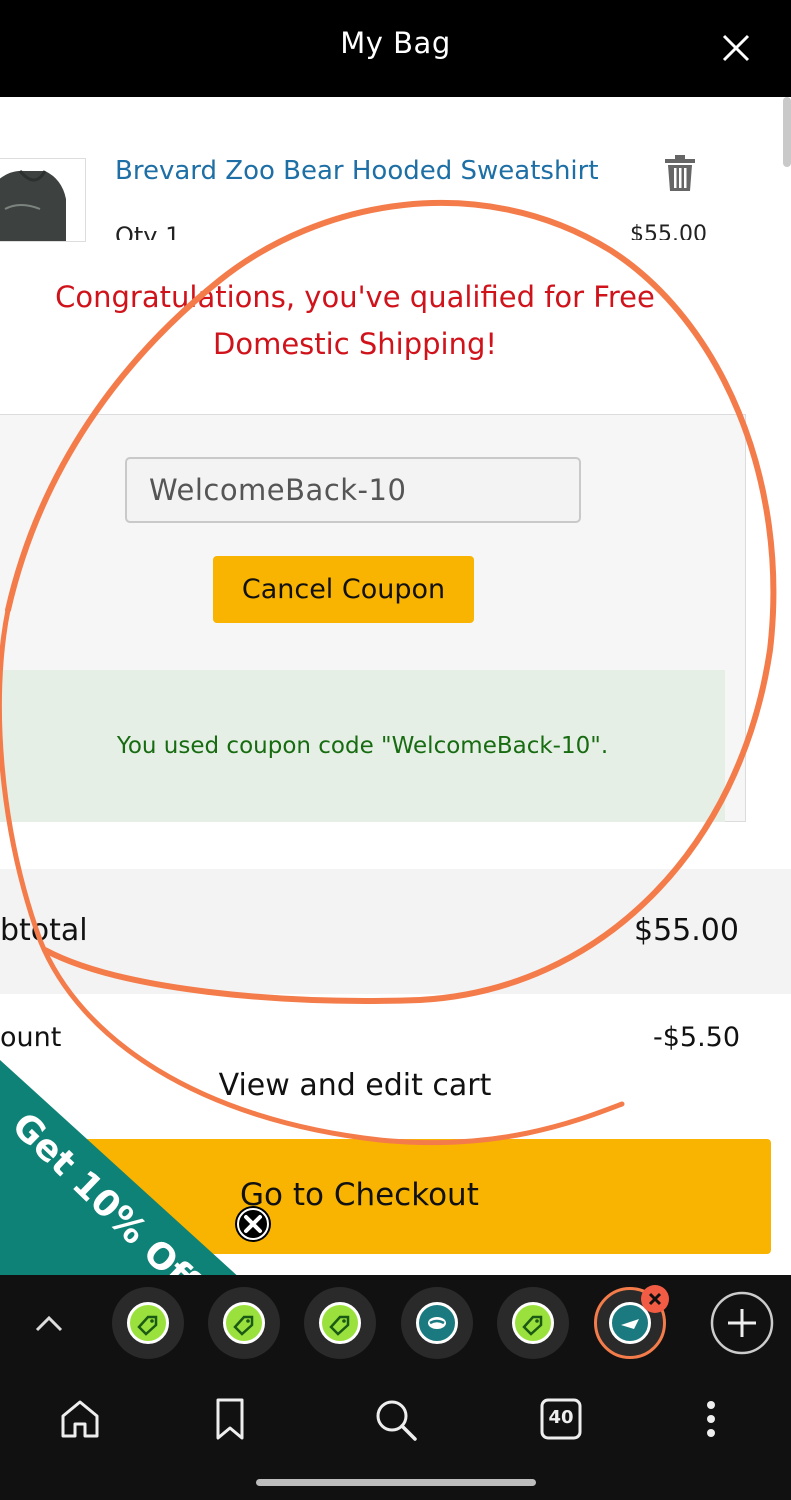  I want to click on search-icon, so click(395, 1419).